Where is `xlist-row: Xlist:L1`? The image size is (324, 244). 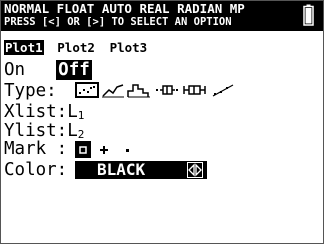
xlist-row: Xlist:L1 is located at coordinates (44, 112).